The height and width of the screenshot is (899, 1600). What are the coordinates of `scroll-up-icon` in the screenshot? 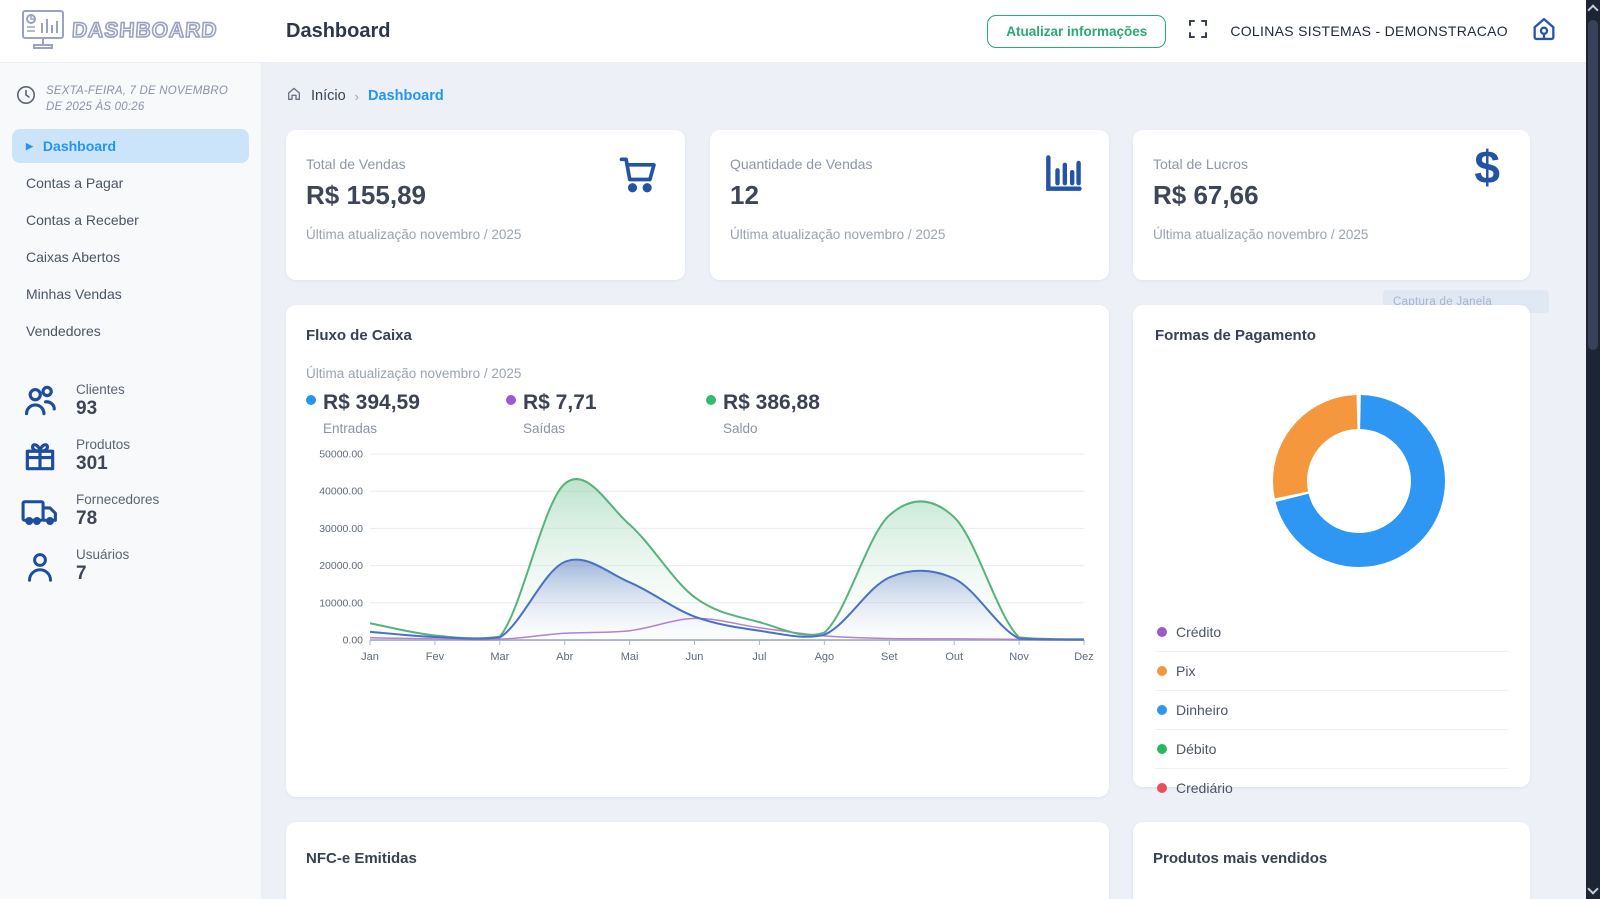 It's located at (1593, 10).